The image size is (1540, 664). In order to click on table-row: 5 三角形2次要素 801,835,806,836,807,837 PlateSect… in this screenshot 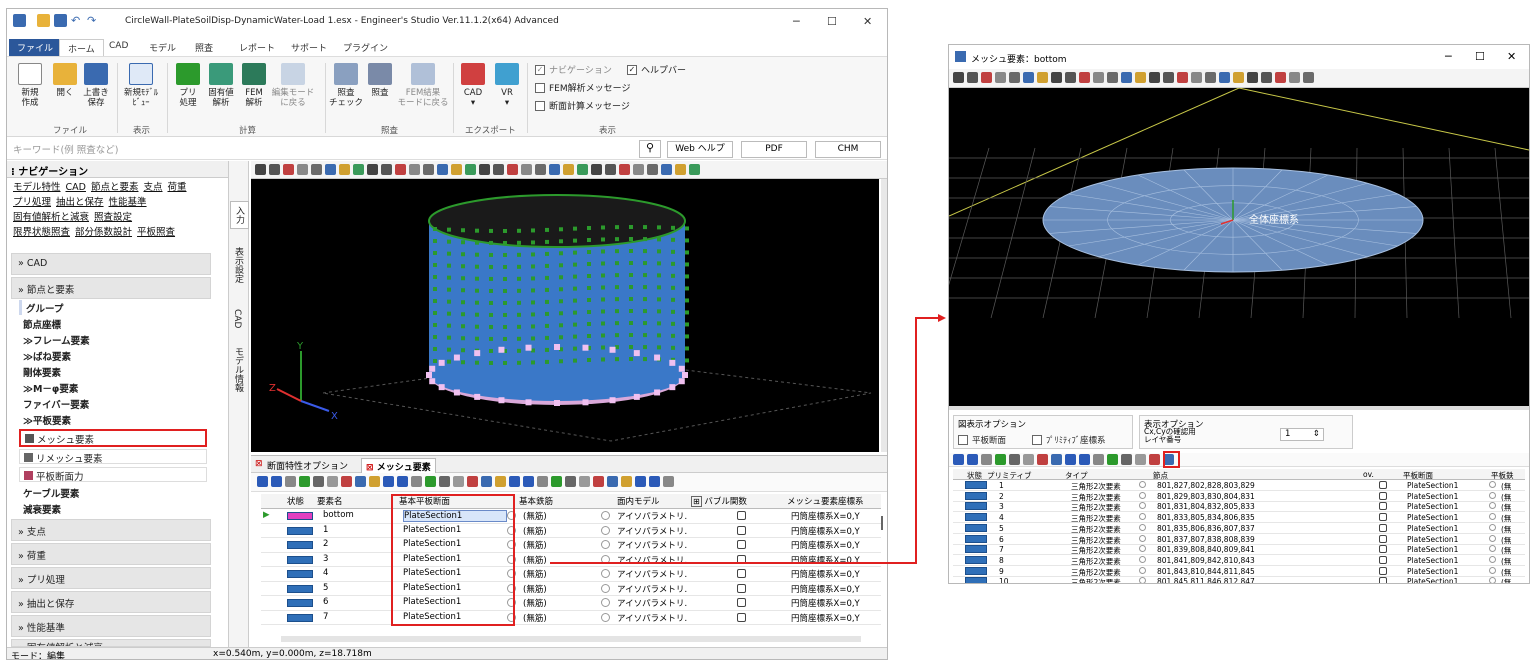, I will do `click(1239, 528)`.